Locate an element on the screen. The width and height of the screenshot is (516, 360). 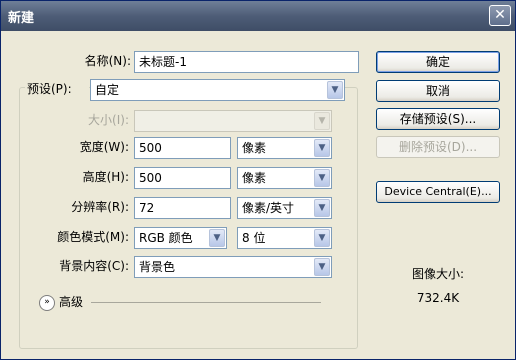
height-input: 500 is located at coordinates (182, 178).